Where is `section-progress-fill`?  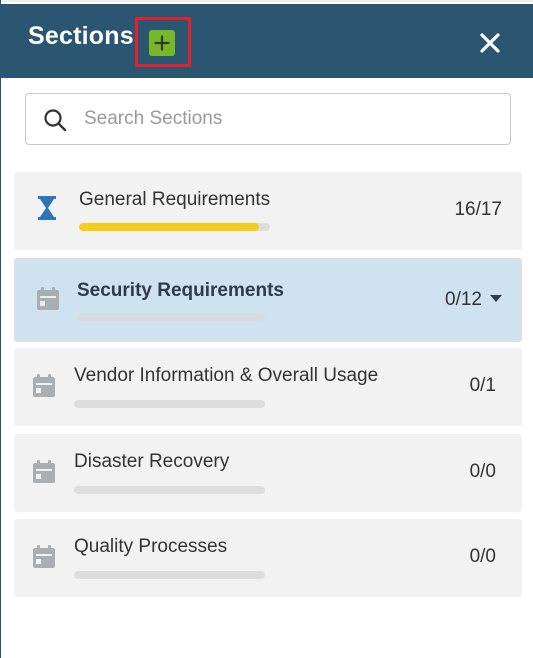 section-progress-fill is located at coordinates (169, 227).